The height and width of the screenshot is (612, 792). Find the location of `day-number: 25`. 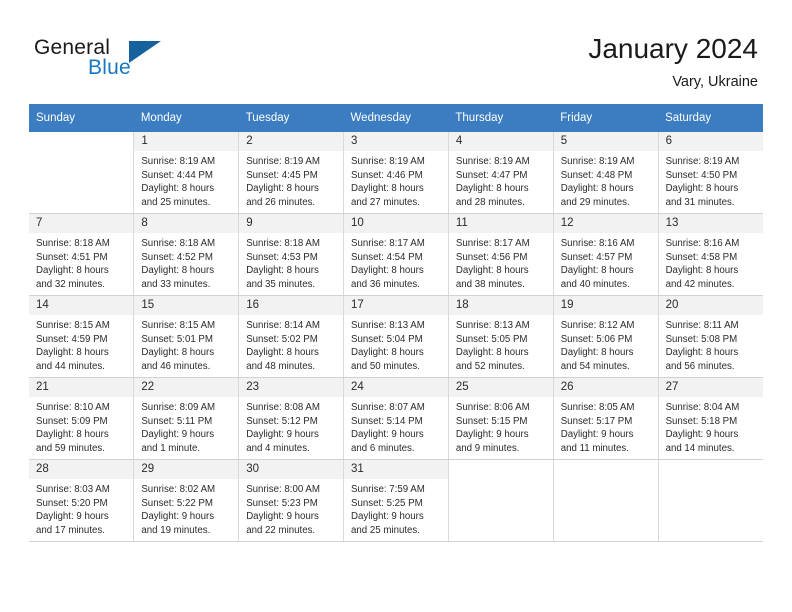

day-number: 25 is located at coordinates (500, 387).